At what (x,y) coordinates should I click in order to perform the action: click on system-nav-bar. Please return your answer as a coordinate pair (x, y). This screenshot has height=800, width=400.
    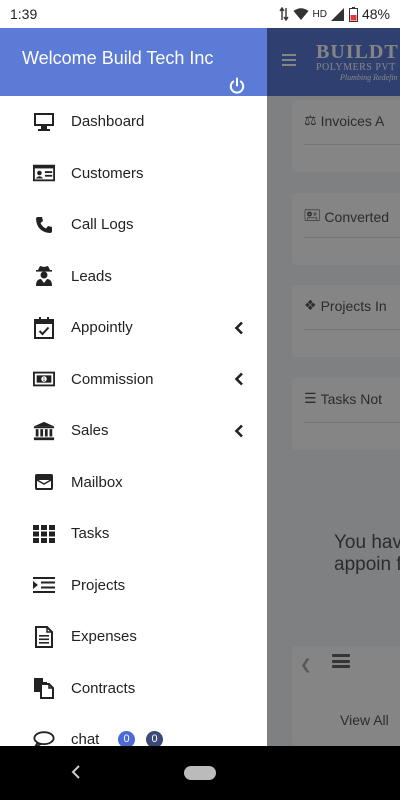
    Looking at the image, I should click on (200, 773).